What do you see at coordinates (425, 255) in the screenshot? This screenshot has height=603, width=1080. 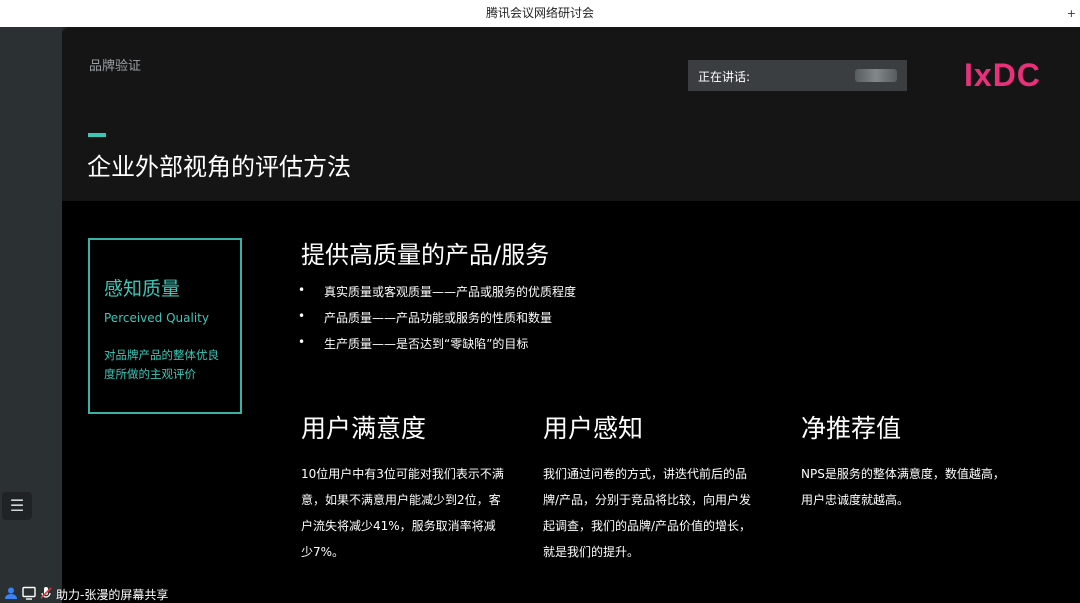 I see `offer-title: 提供高质量的产品/服务` at bounding box center [425, 255].